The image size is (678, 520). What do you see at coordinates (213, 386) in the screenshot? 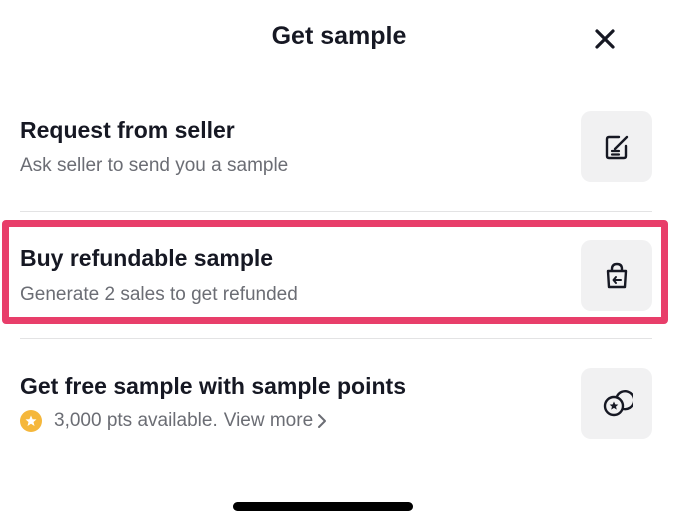
I see `option-title: Get free sample with sample points` at bounding box center [213, 386].